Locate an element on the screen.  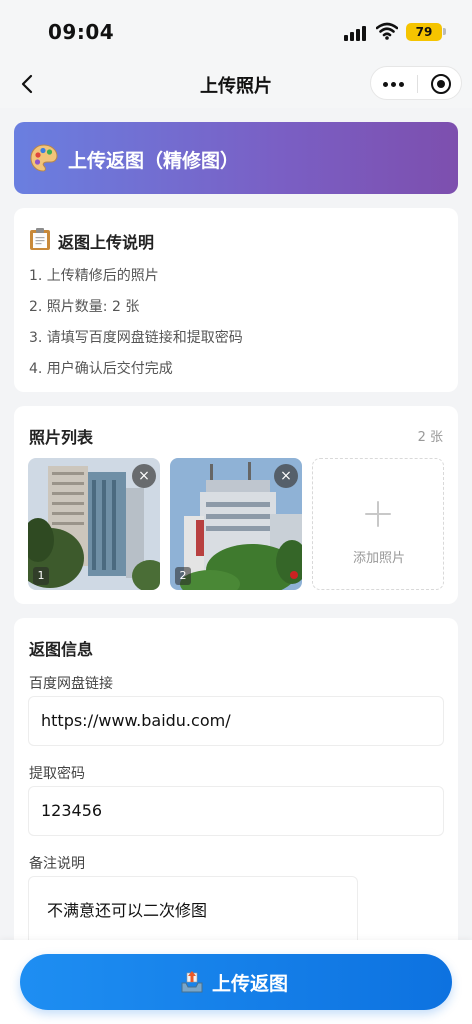
instruction-item: 3. 请填写百度网盘链接和提取密码 is located at coordinates (136, 338).